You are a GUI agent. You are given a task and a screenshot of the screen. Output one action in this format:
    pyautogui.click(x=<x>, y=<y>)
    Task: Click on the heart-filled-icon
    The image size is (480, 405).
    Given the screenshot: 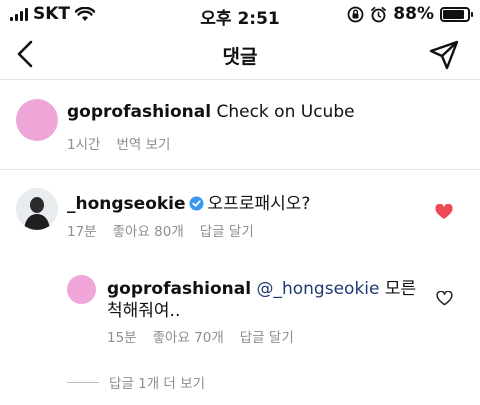 What is the action you would take?
    pyautogui.click(x=444, y=212)
    